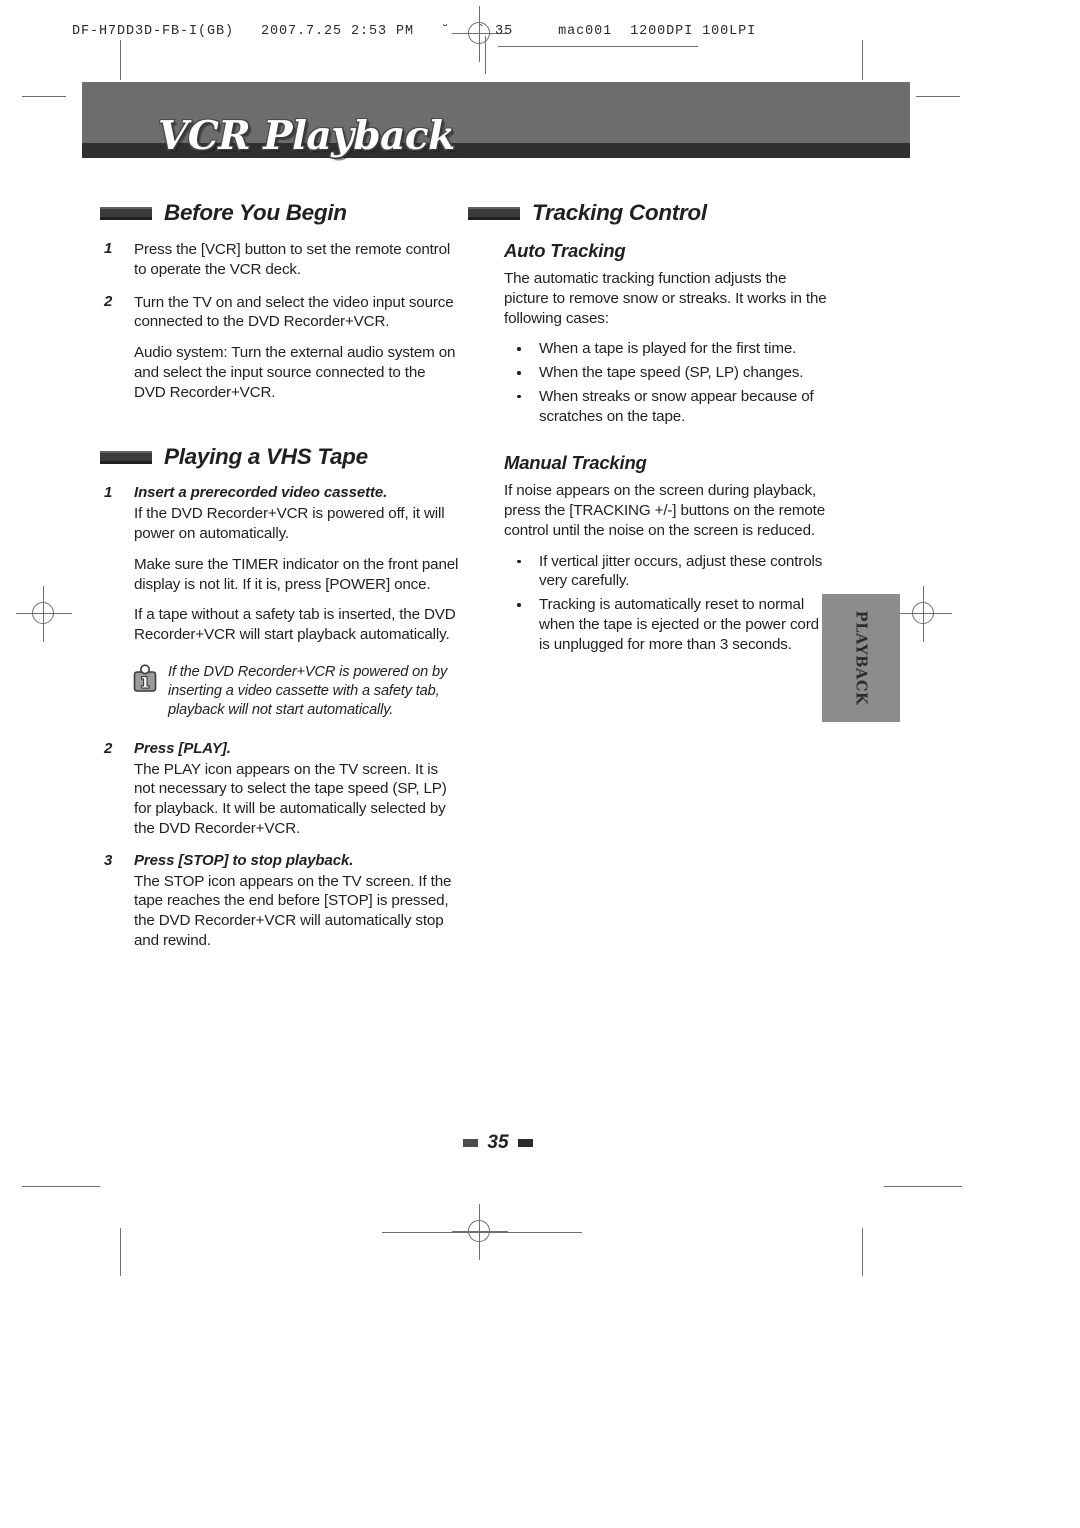 This screenshot has width=1080, height=1528. Describe the element at coordinates (924, 614) in the screenshot. I see `registration-mark-right` at that location.